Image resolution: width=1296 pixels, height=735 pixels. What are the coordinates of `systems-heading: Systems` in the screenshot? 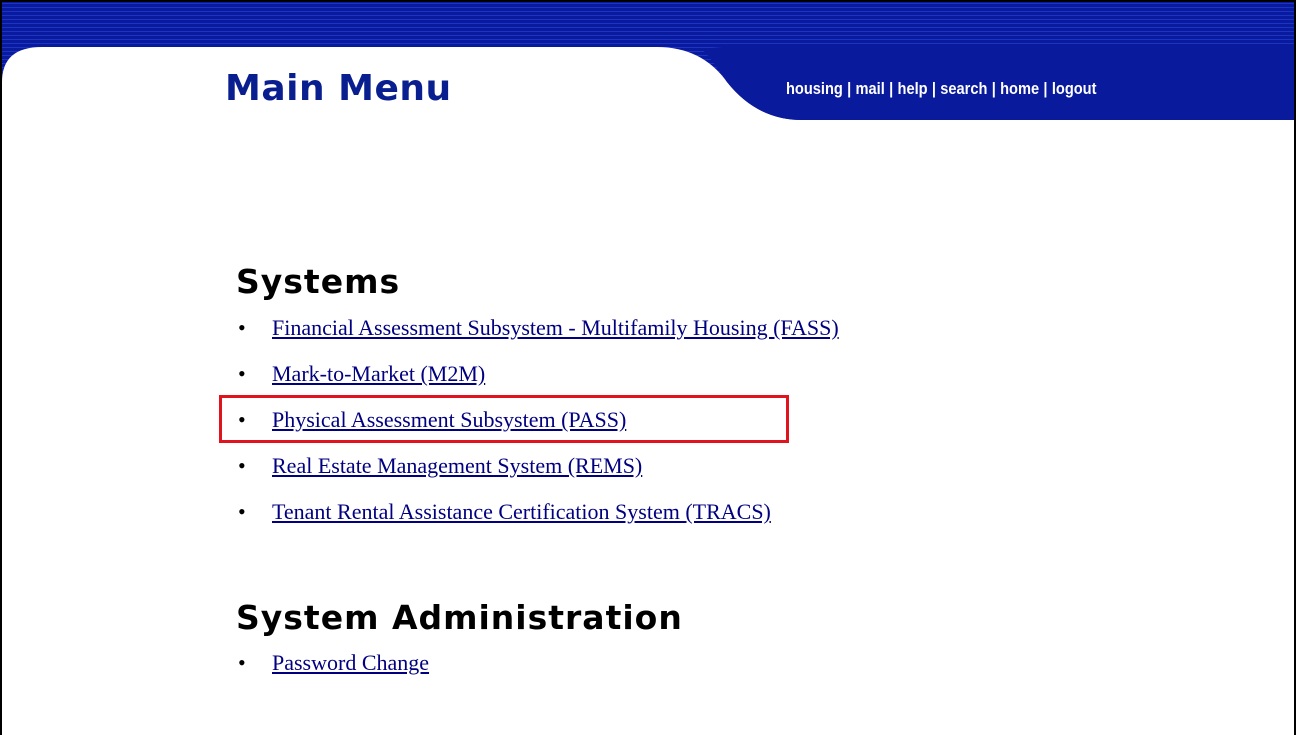 It's located at (318, 281).